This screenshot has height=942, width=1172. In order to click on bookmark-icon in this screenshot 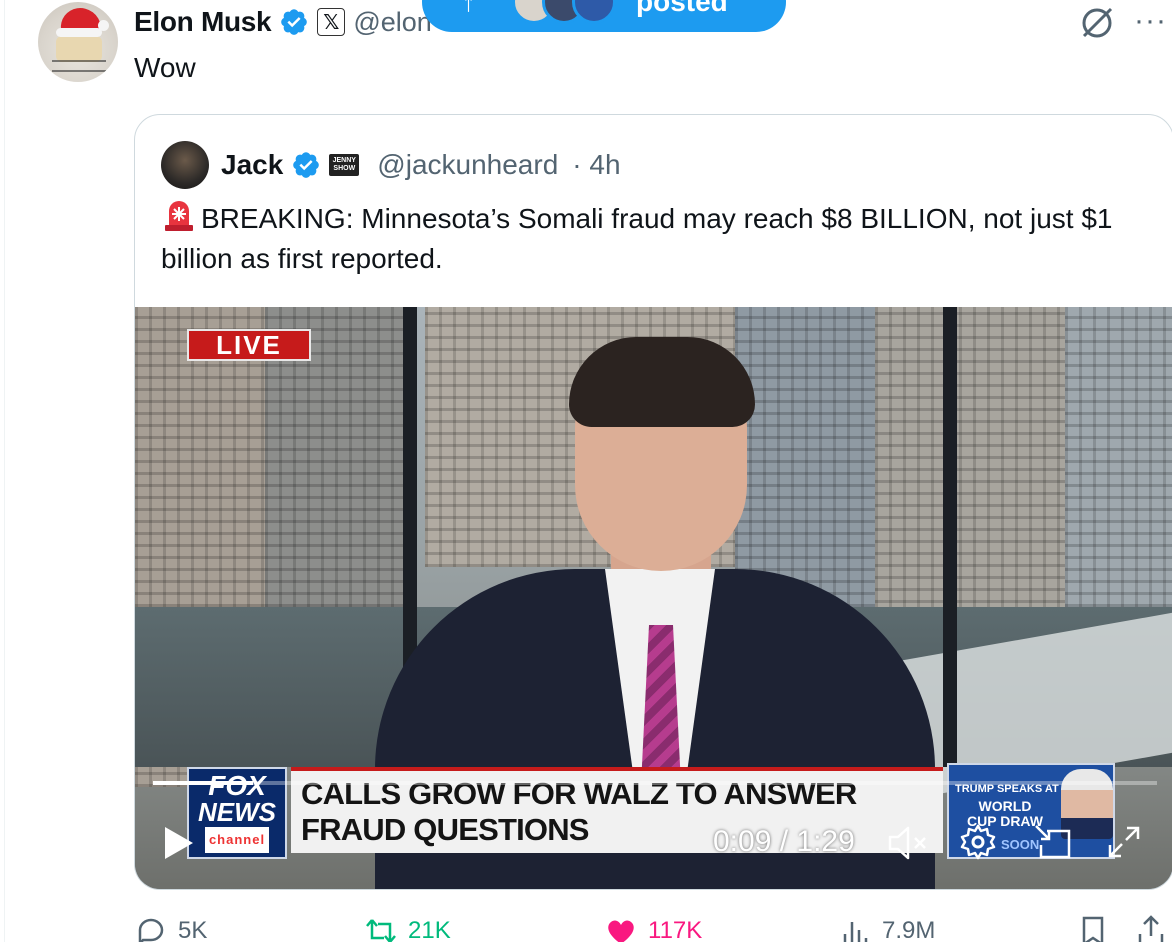, I will do `click(1093, 929)`.